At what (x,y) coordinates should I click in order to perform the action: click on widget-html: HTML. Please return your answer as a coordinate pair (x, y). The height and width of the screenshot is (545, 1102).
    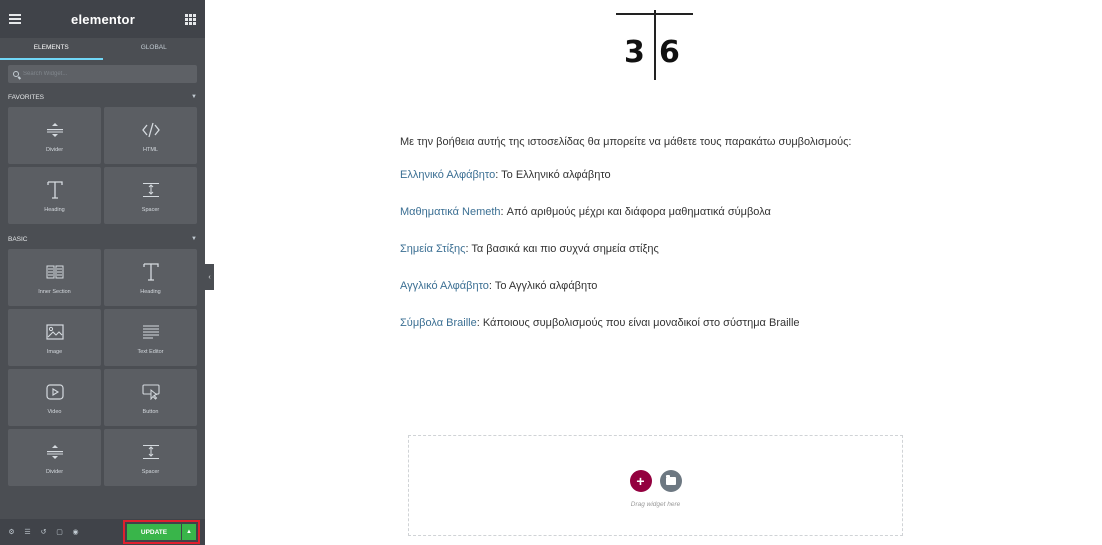
    Looking at the image, I should click on (150, 135).